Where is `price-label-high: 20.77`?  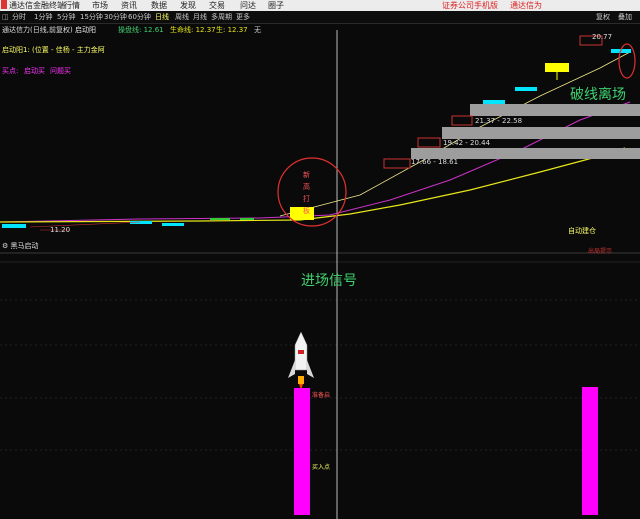
price-label-high: 20.77 is located at coordinates (602, 37).